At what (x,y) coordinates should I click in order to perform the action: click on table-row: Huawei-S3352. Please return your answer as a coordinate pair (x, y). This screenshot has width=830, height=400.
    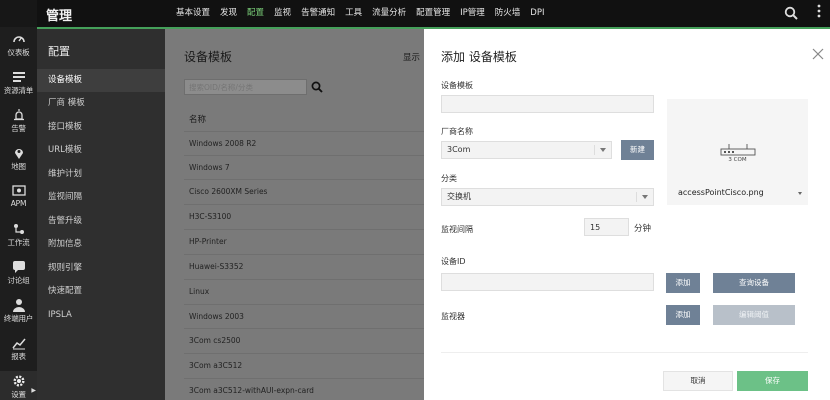
    Looking at the image, I should click on (304, 266).